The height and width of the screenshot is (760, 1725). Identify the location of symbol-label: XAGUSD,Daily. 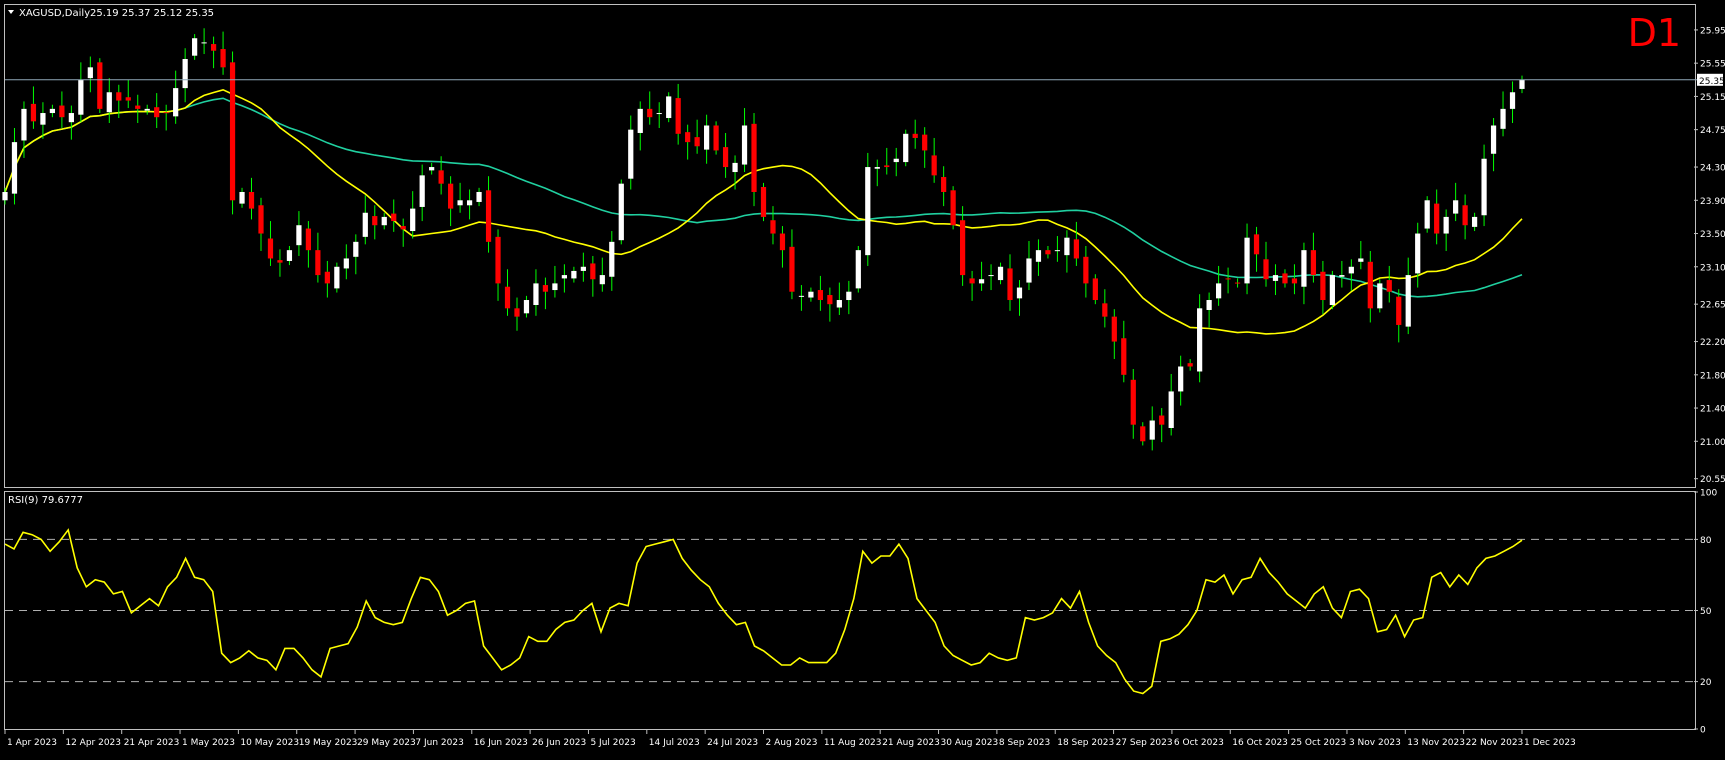
(54, 13).